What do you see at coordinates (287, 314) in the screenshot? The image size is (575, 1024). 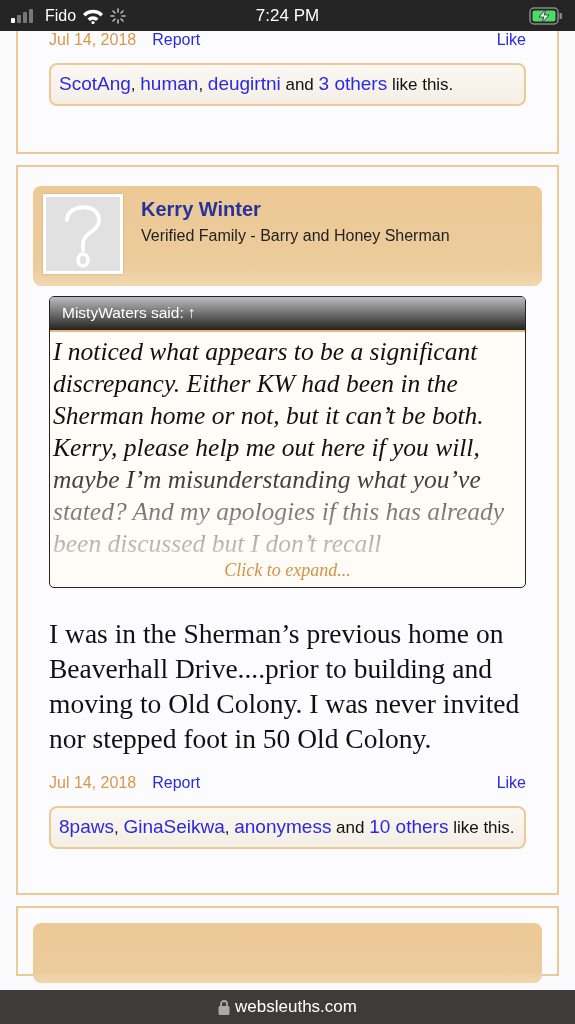 I see `quote-header: MistyWaters said: ↑` at bounding box center [287, 314].